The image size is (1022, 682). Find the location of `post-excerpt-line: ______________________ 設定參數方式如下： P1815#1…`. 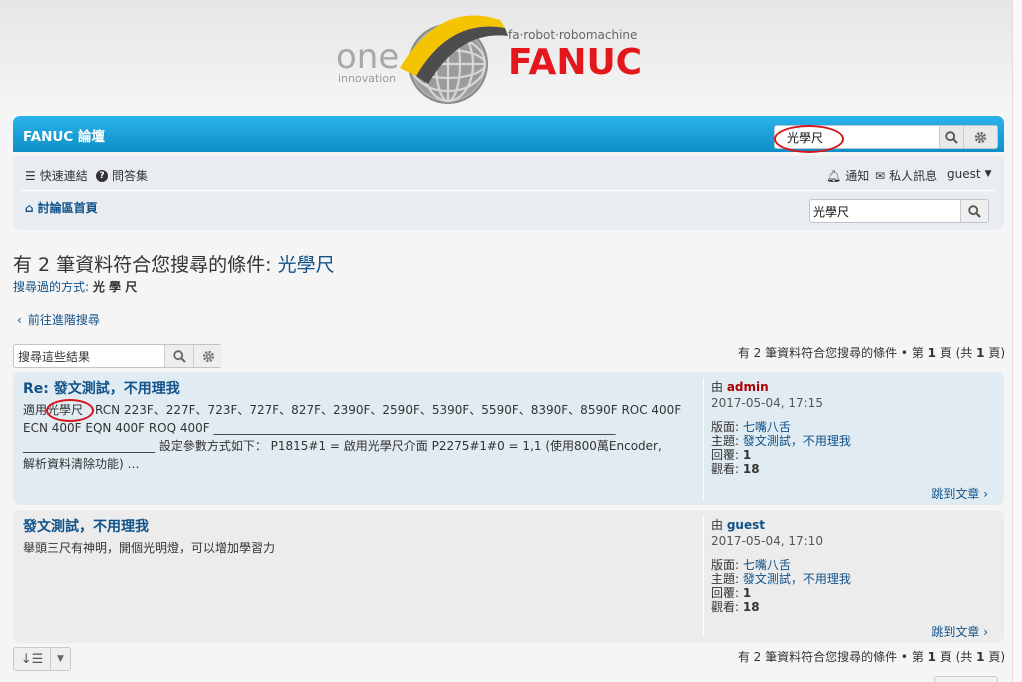

post-excerpt-line: ______________________ 設定參數方式如下： P1815#1… is located at coordinates (342, 446).